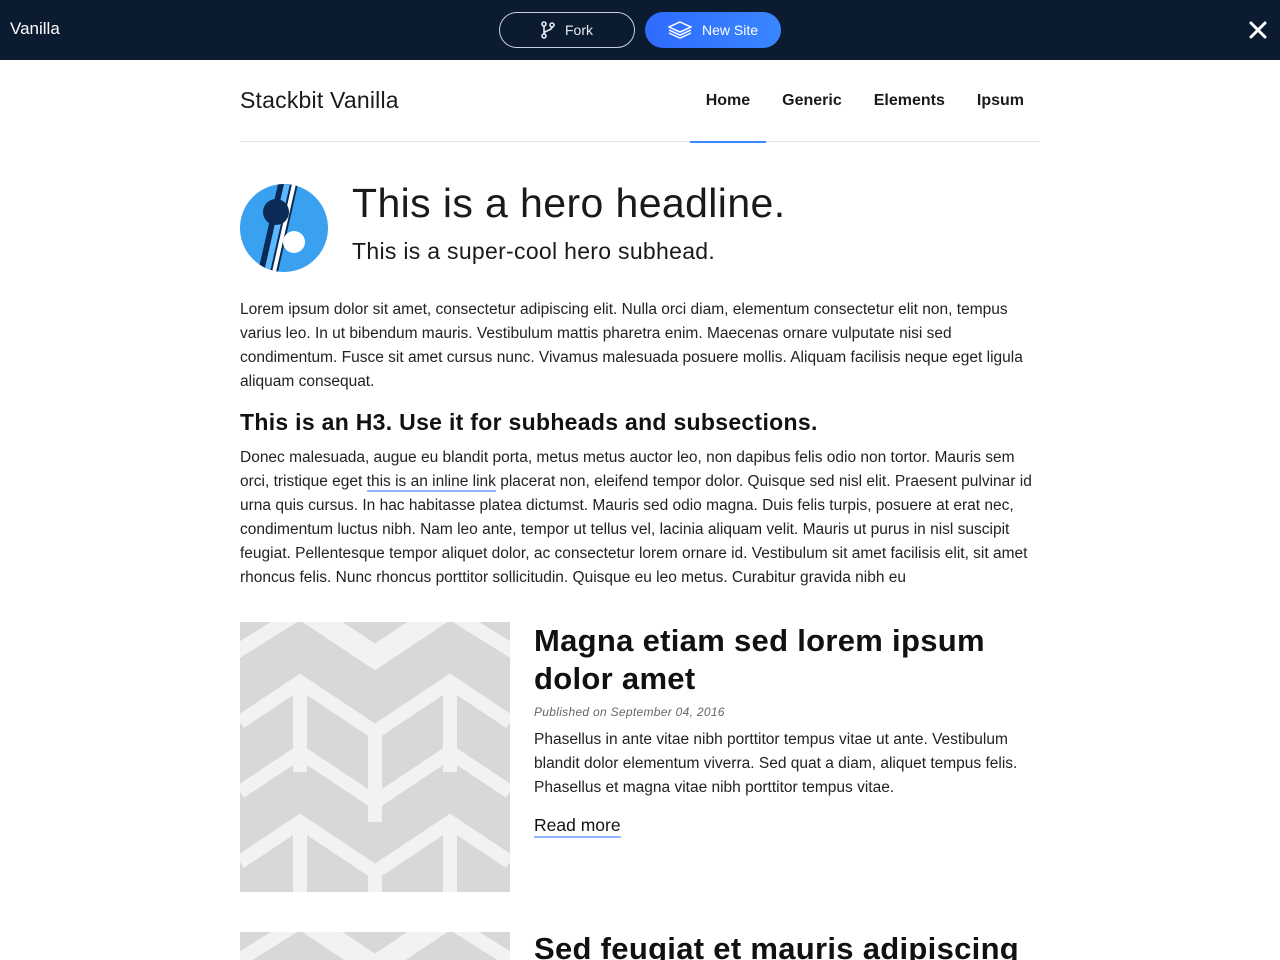  I want to click on new-site-button: New Site, so click(713, 30).